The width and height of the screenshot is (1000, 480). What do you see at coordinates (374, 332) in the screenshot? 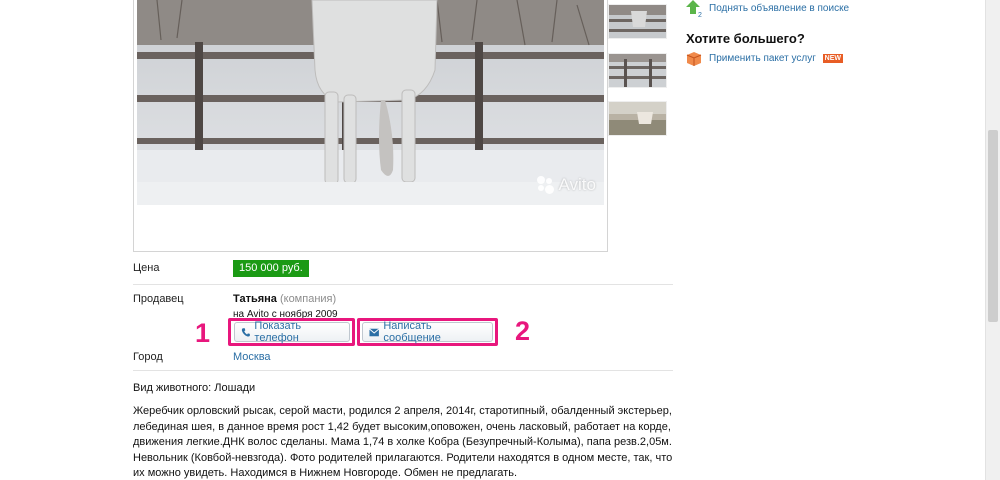
I see `envelope-icon` at bounding box center [374, 332].